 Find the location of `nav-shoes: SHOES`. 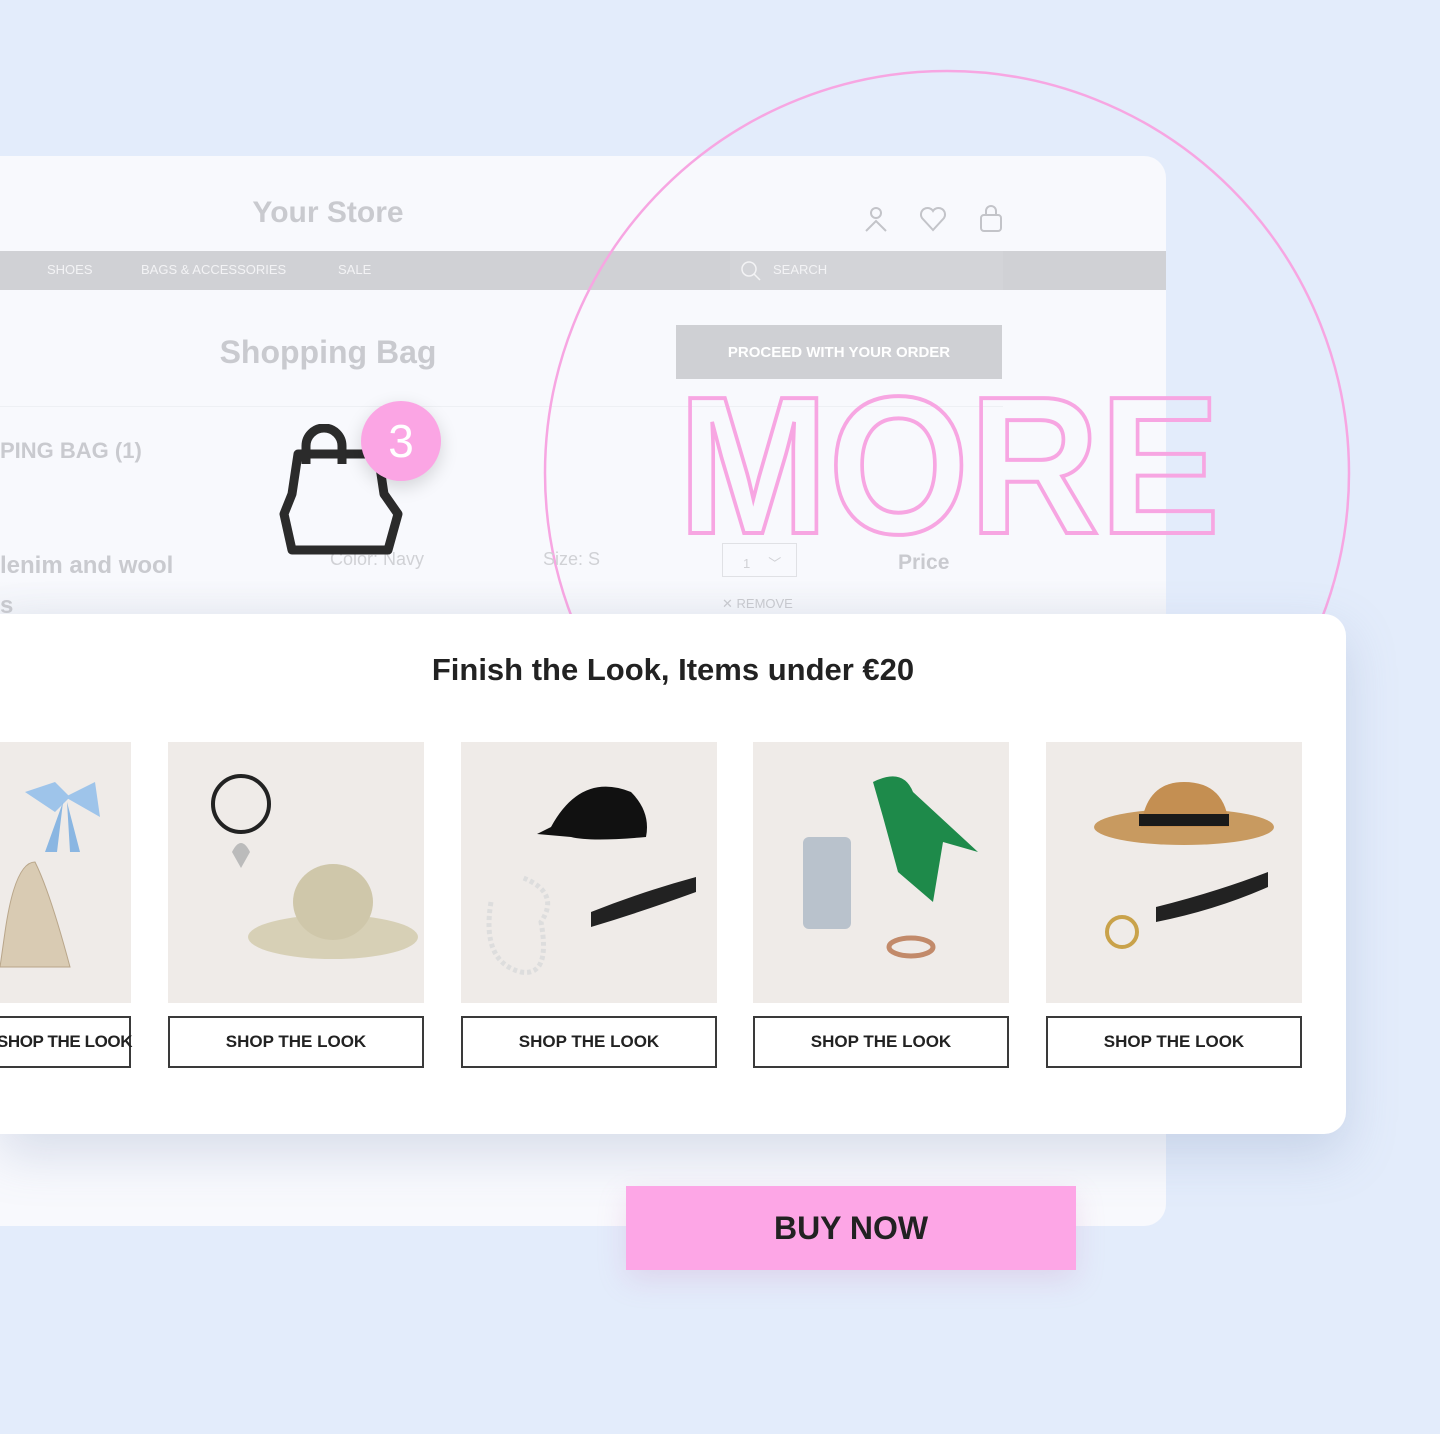

nav-shoes: SHOES is located at coordinates (70, 269).